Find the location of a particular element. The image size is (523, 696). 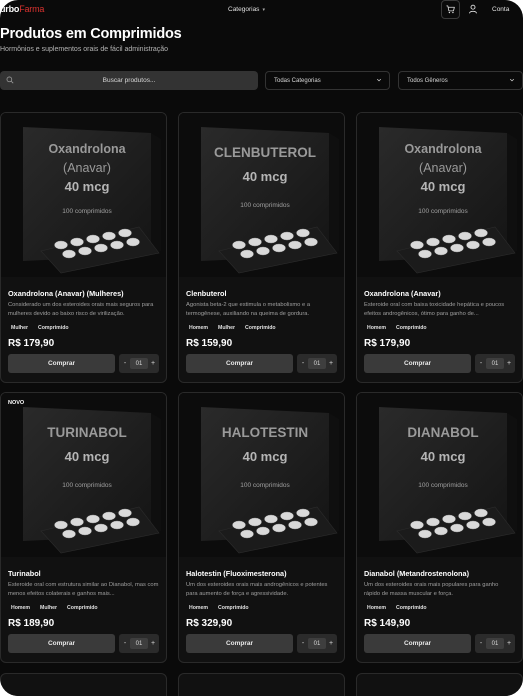

product-name: Oxandrolona (Anavar) (Mulheres) is located at coordinates (66, 293).